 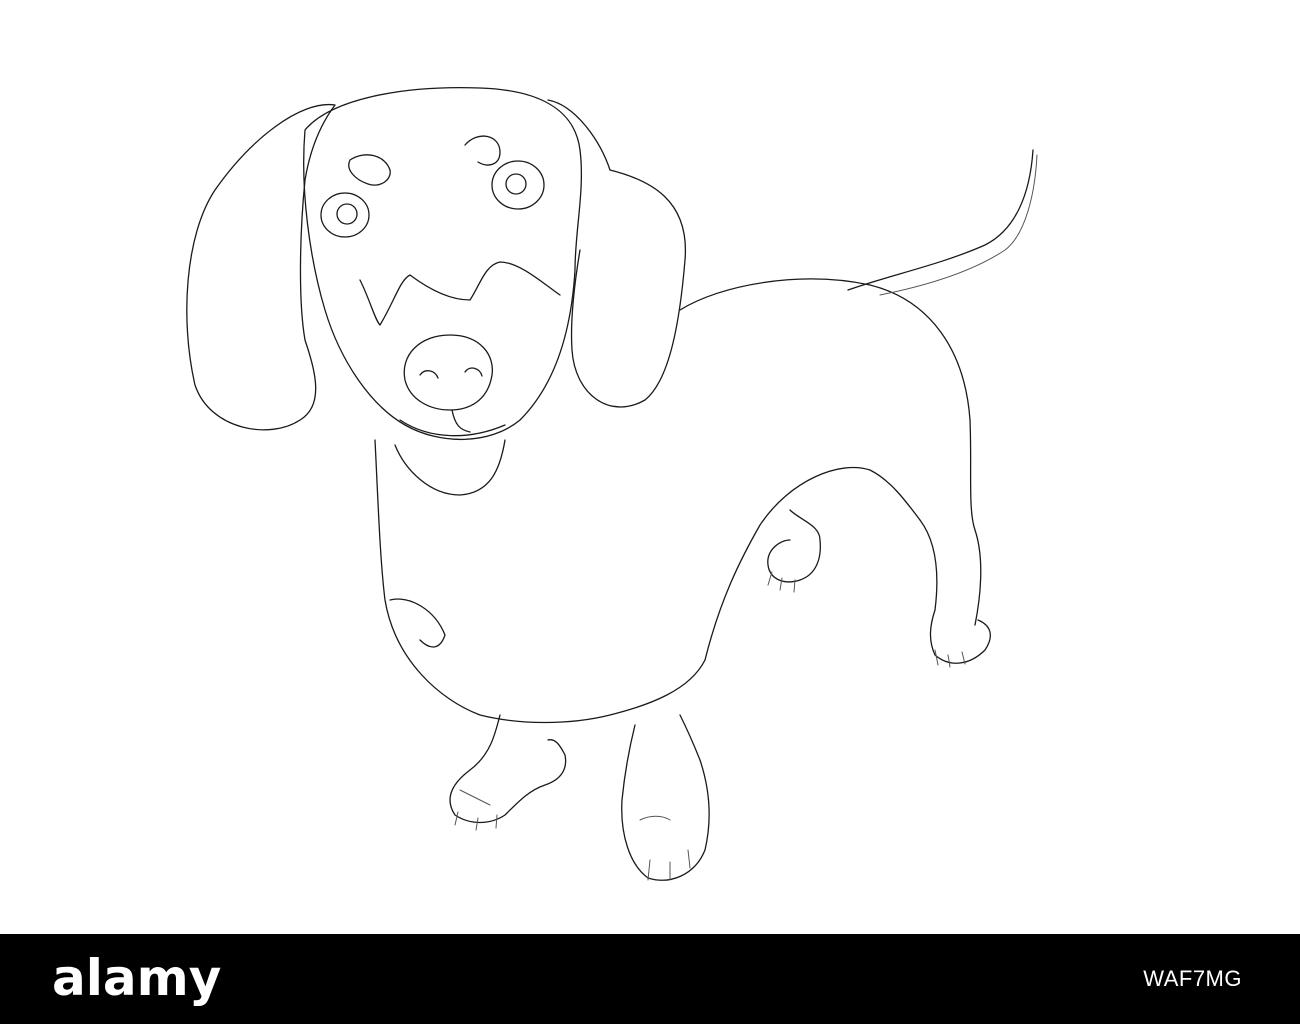 What do you see at coordinates (958, 225) in the screenshot?
I see `tail-underside` at bounding box center [958, 225].